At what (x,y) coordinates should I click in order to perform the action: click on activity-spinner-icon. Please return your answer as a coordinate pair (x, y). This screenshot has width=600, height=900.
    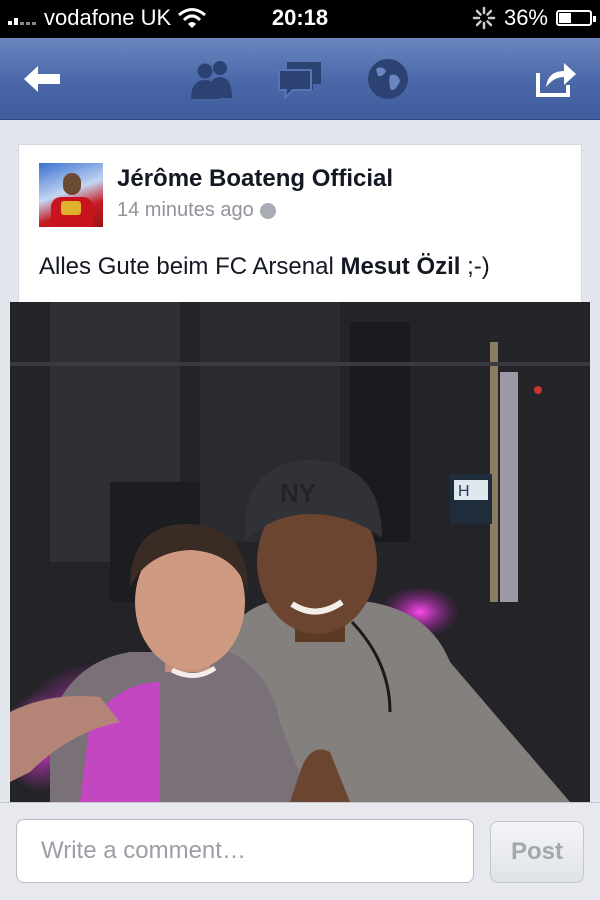
    Looking at the image, I should click on (484, 18).